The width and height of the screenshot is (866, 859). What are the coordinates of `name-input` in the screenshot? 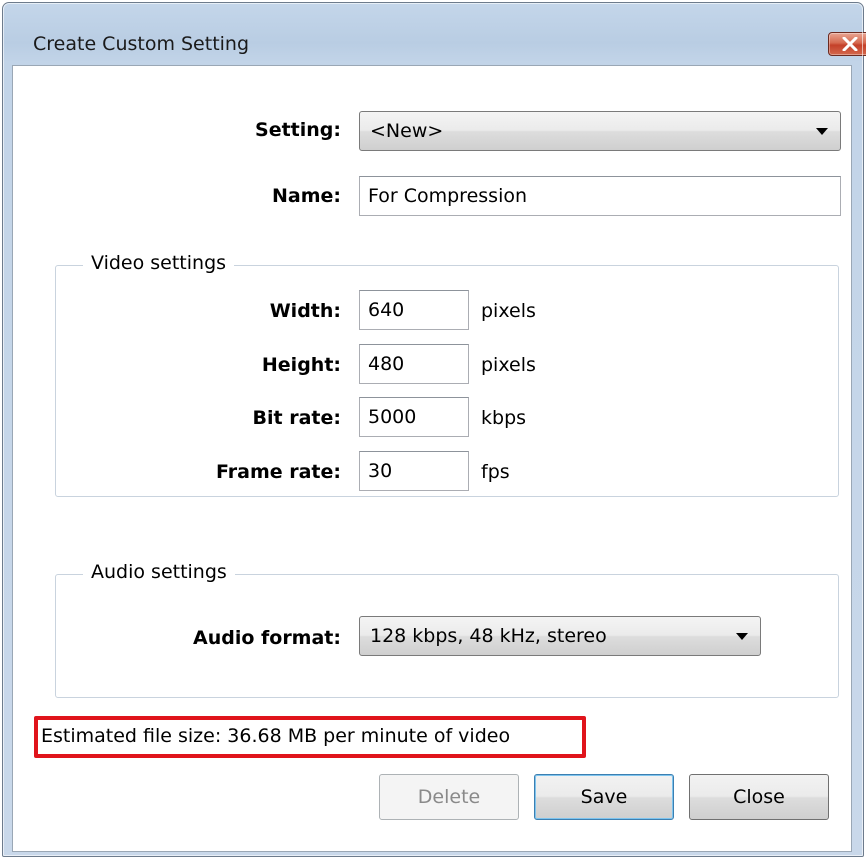 It's located at (600, 196).